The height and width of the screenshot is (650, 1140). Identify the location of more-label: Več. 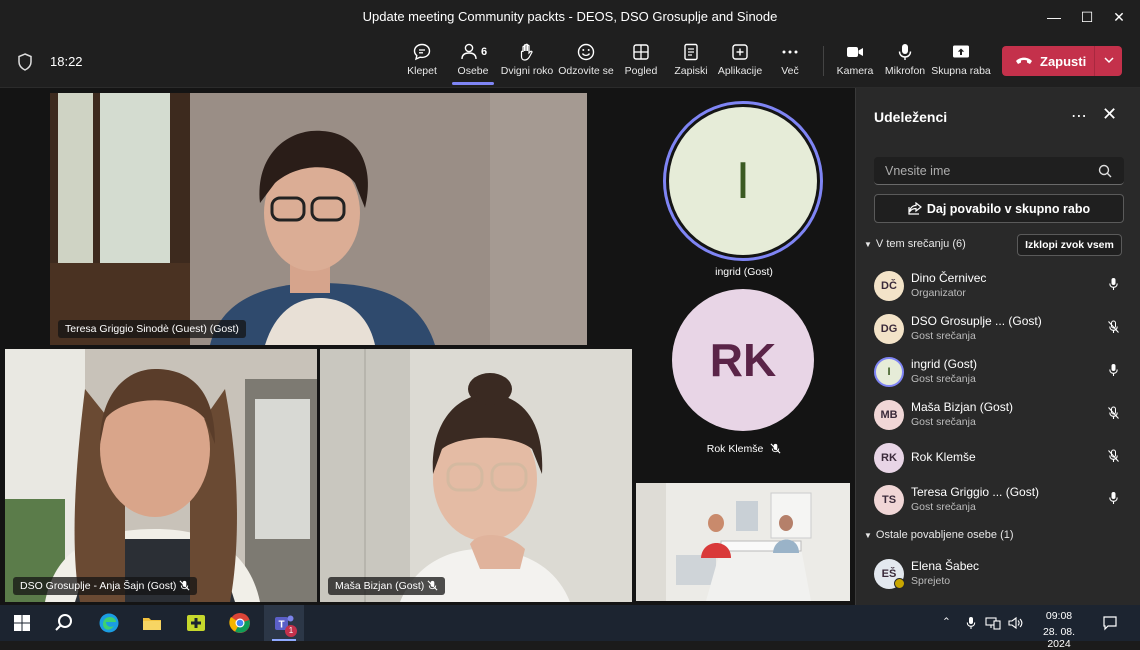
(790, 71).